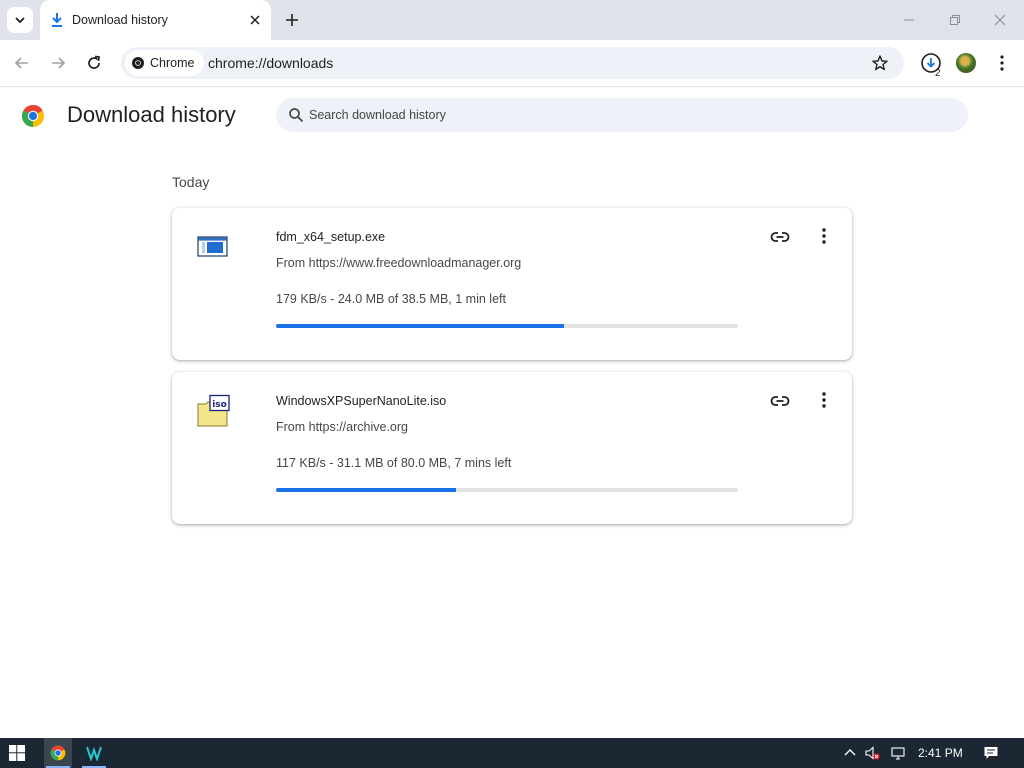 This screenshot has height=768, width=1024. I want to click on address-bar: Chrome chrome://downloads, so click(512, 63).